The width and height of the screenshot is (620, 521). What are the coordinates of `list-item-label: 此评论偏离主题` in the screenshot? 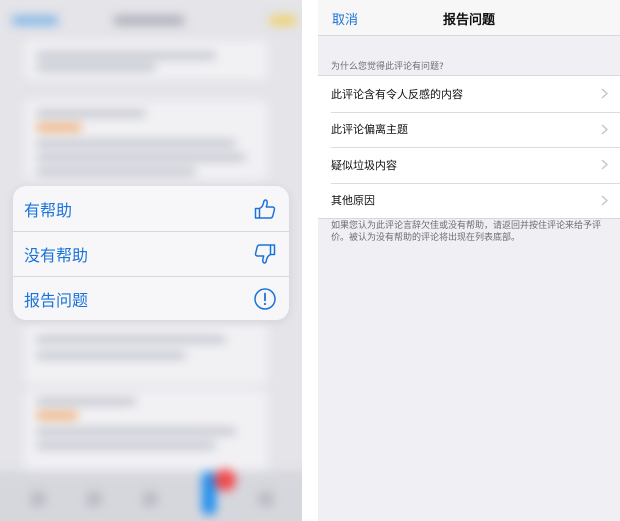 It's located at (369, 130).